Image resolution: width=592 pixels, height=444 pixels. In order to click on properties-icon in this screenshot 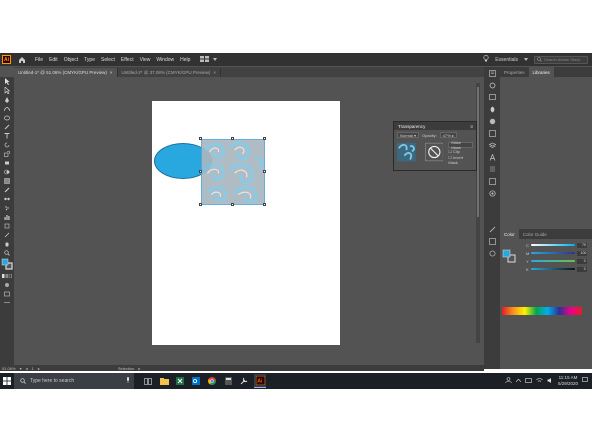, I will do `click(492, 85)`.